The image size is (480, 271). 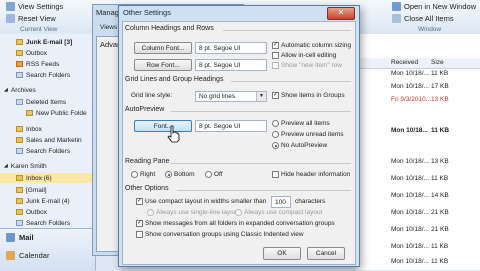 What do you see at coordinates (418, 101) in the screenshot?
I see `list-item: Fri 9/3/2010... 13 KB` at bounding box center [418, 101].